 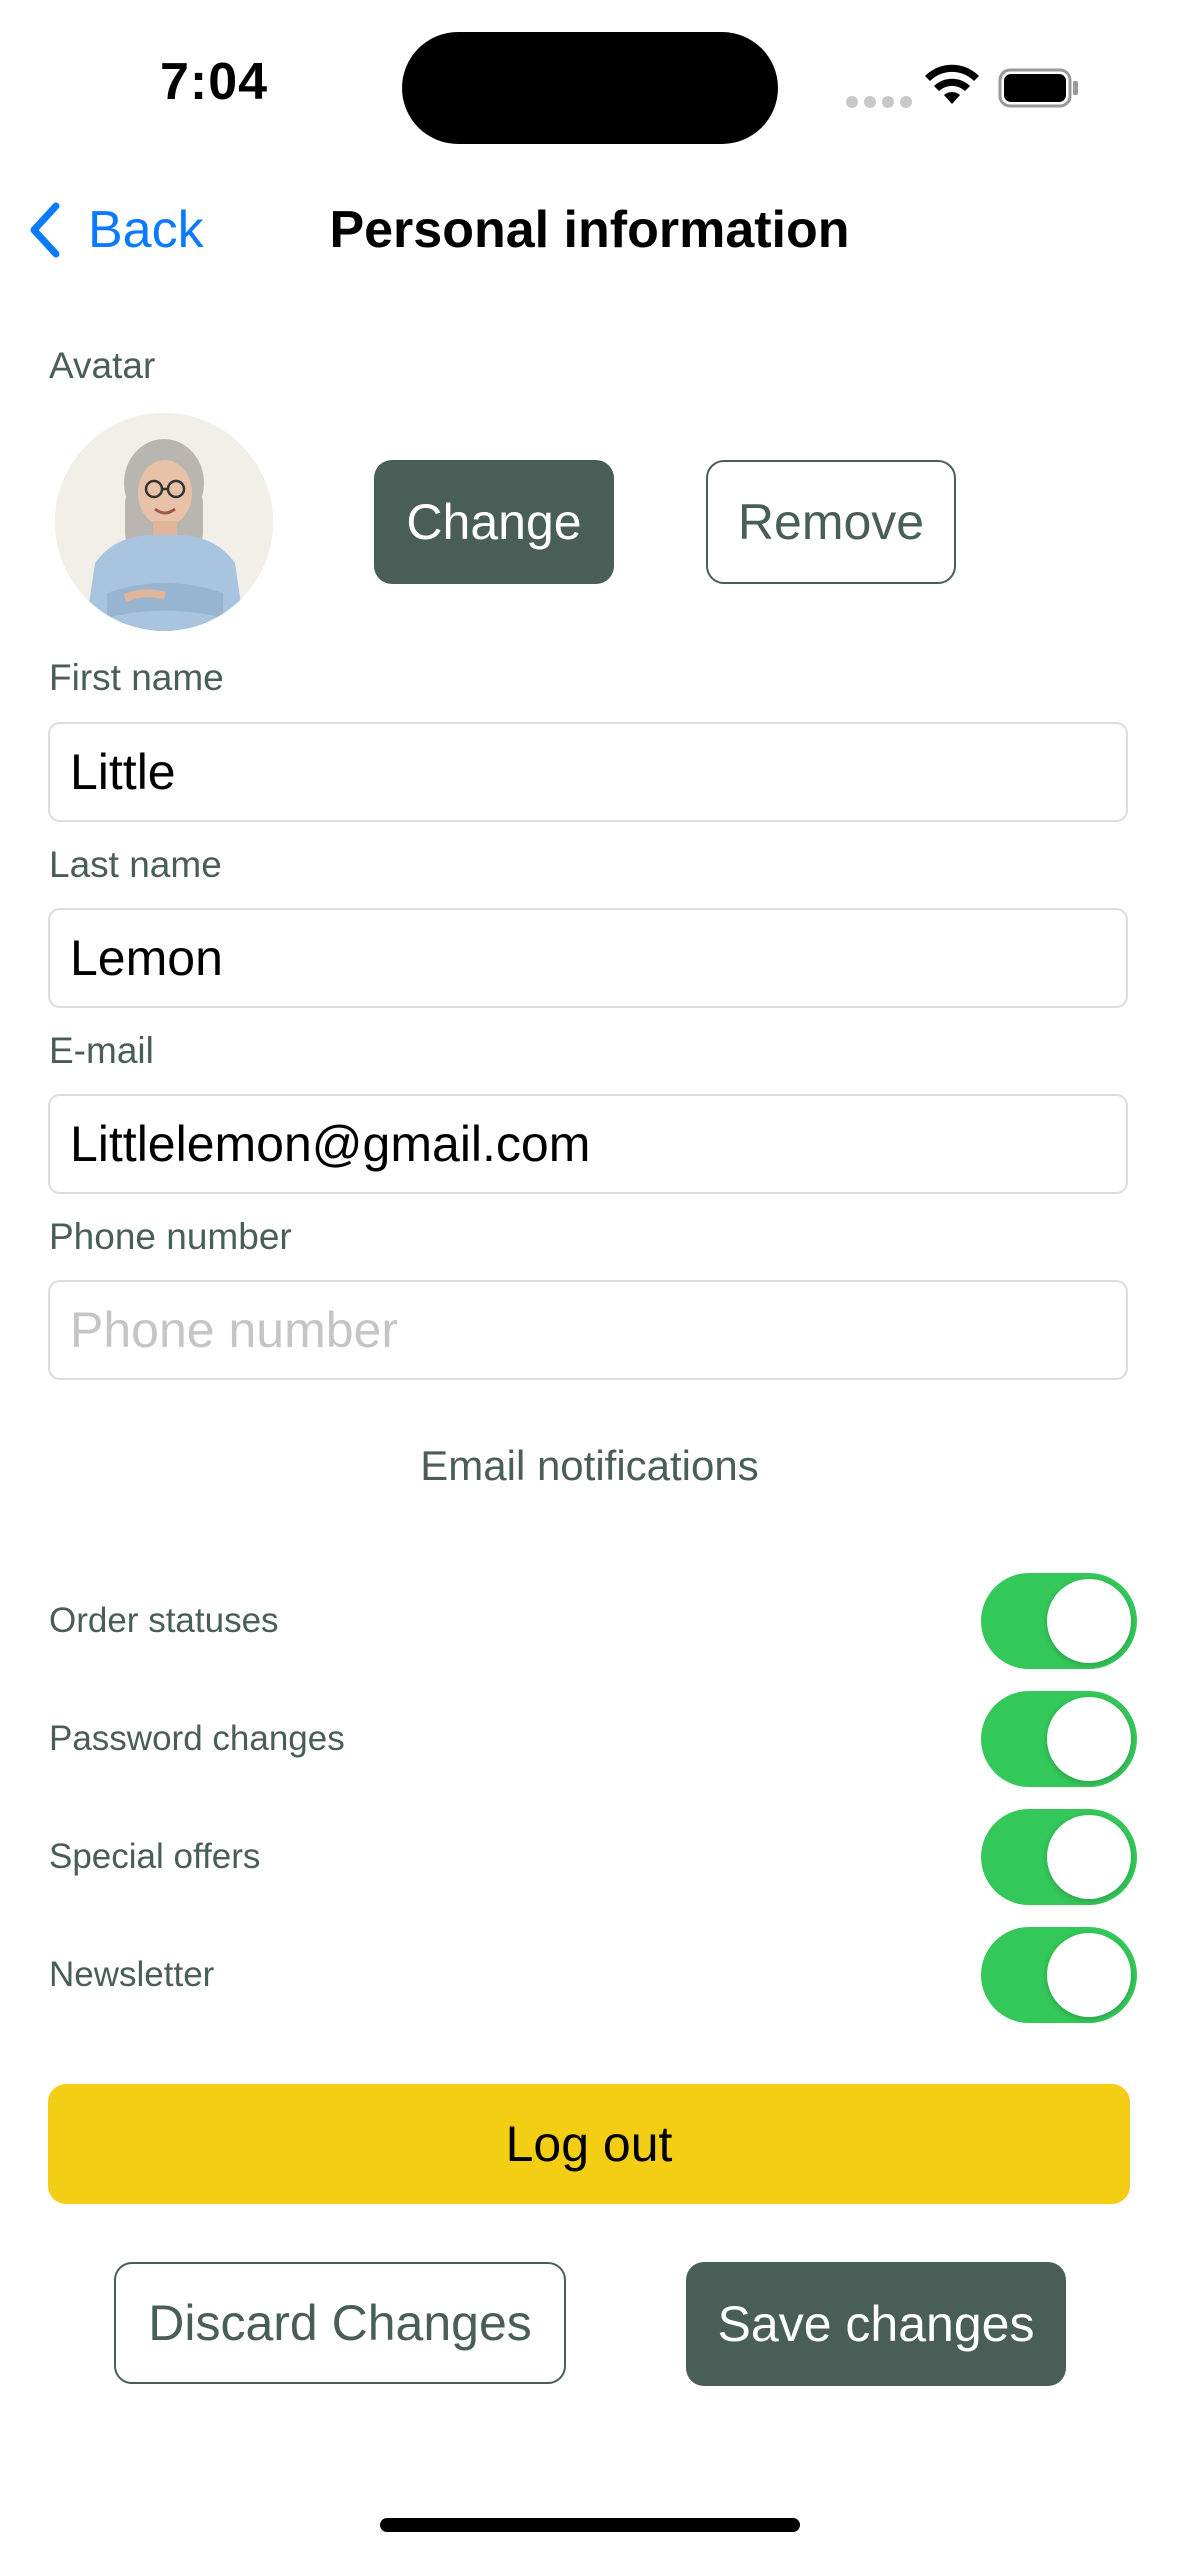 I want to click on phone-number-label: Phone number, so click(x=170, y=1236).